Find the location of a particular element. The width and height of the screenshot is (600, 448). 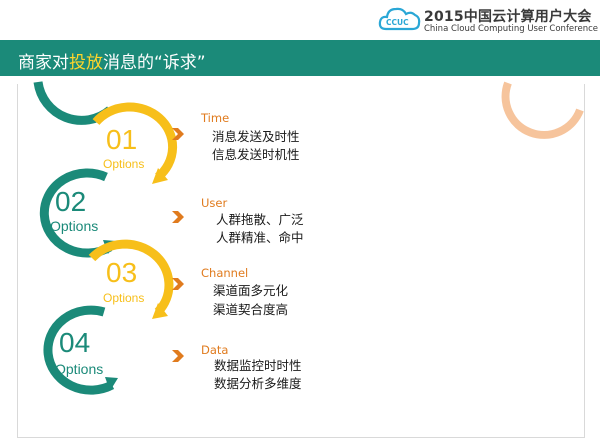

step-caption-04: Options is located at coordinates (79, 369).